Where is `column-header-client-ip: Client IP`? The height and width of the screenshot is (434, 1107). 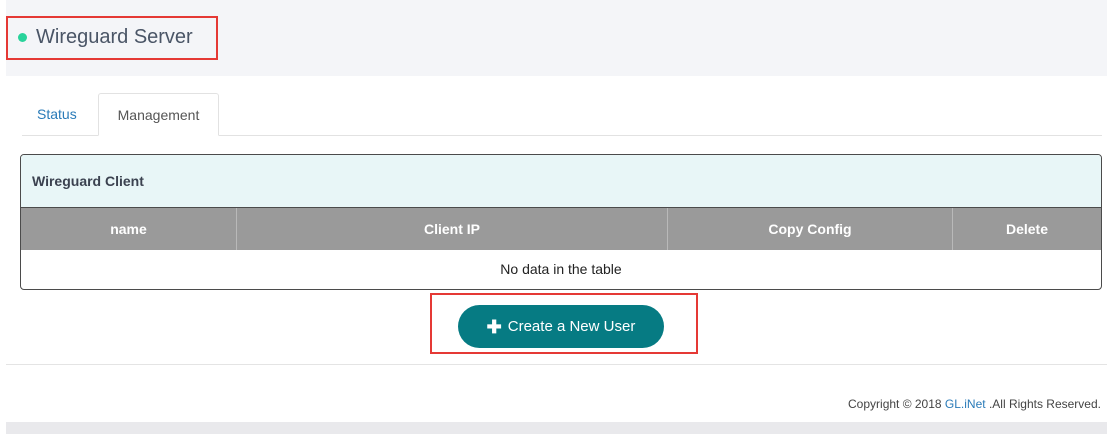
column-header-client-ip: Client IP is located at coordinates (452, 229).